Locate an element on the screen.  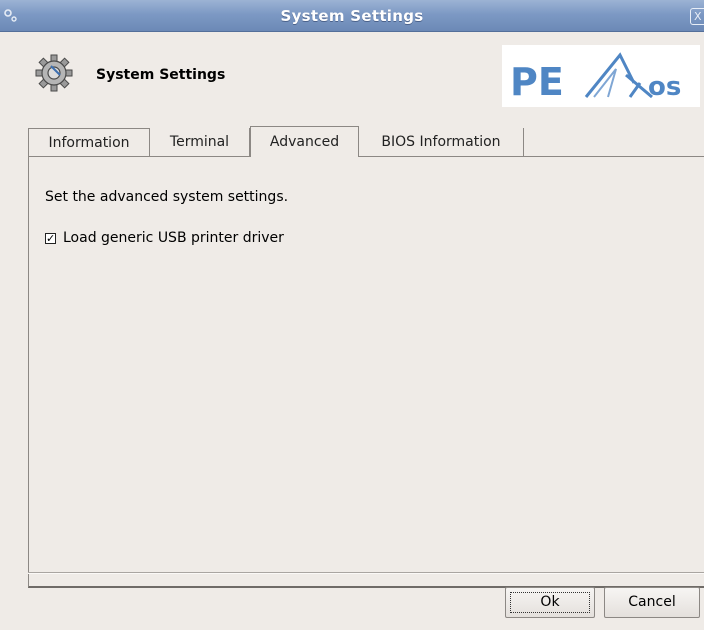
peakos-logo-image: PE os is located at coordinates (595, 78).